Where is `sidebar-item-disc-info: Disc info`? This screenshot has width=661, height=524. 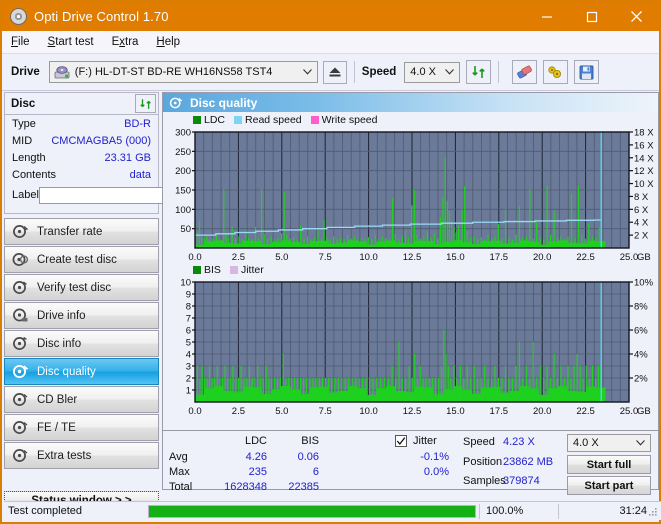
sidebar-item-disc-info: Disc info is located at coordinates (81, 343).